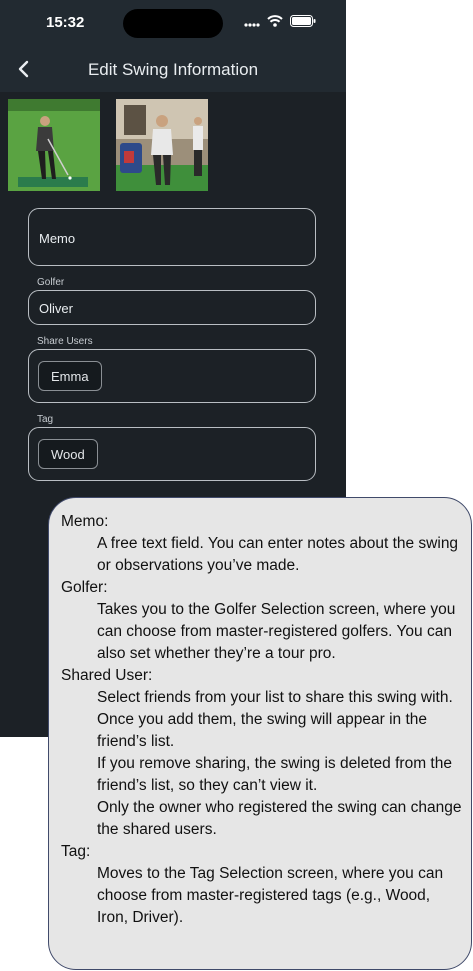 This screenshot has width=473, height=971. Describe the element at coordinates (45, 419) in the screenshot. I see `tag-label: Tag` at that location.